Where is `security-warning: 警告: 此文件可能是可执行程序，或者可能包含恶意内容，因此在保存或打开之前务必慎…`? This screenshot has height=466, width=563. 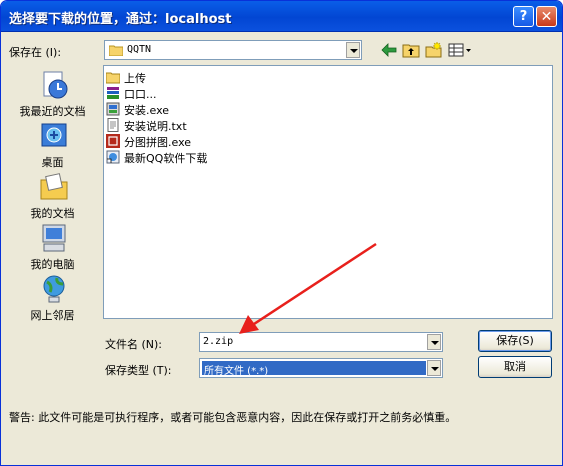 security-warning: 警告: 此文件可能是可执行程序，或者可能包含恶意内容，因此在保存或打开之前务必慎… is located at coordinates (233, 417).